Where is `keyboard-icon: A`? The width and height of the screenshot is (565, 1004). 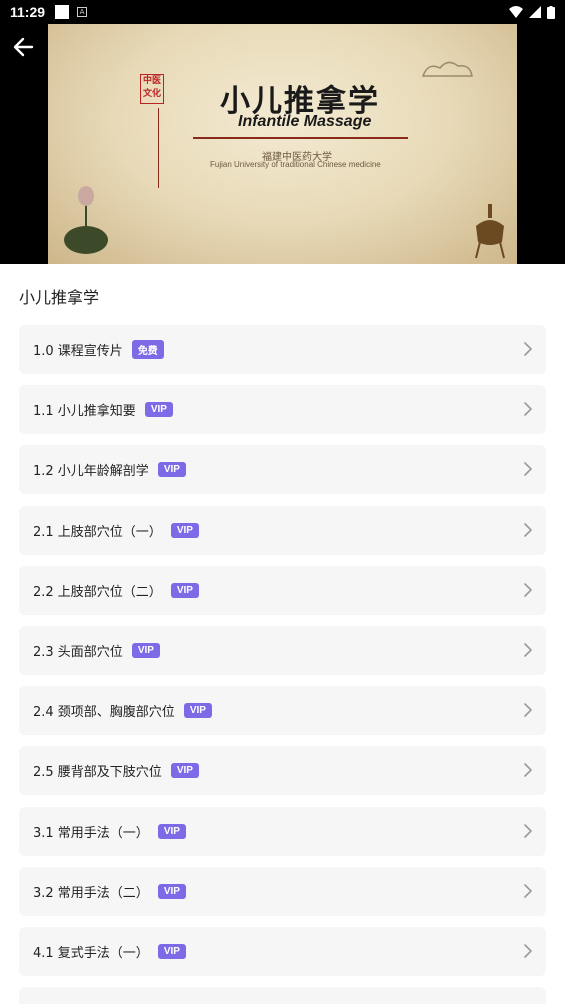
keyboard-icon: A is located at coordinates (82, 12).